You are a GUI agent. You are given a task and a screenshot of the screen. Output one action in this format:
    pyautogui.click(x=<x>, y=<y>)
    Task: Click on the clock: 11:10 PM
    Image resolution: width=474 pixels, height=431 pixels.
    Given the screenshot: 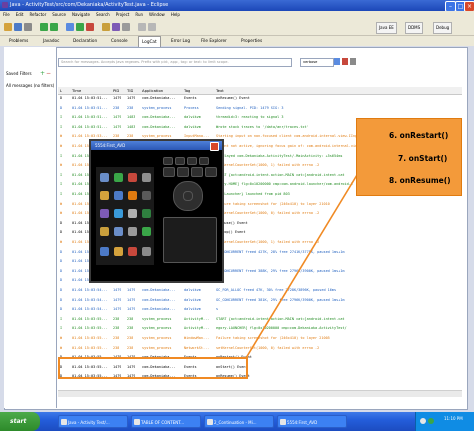 What is the action you would take?
    pyautogui.click(x=453, y=418)
    